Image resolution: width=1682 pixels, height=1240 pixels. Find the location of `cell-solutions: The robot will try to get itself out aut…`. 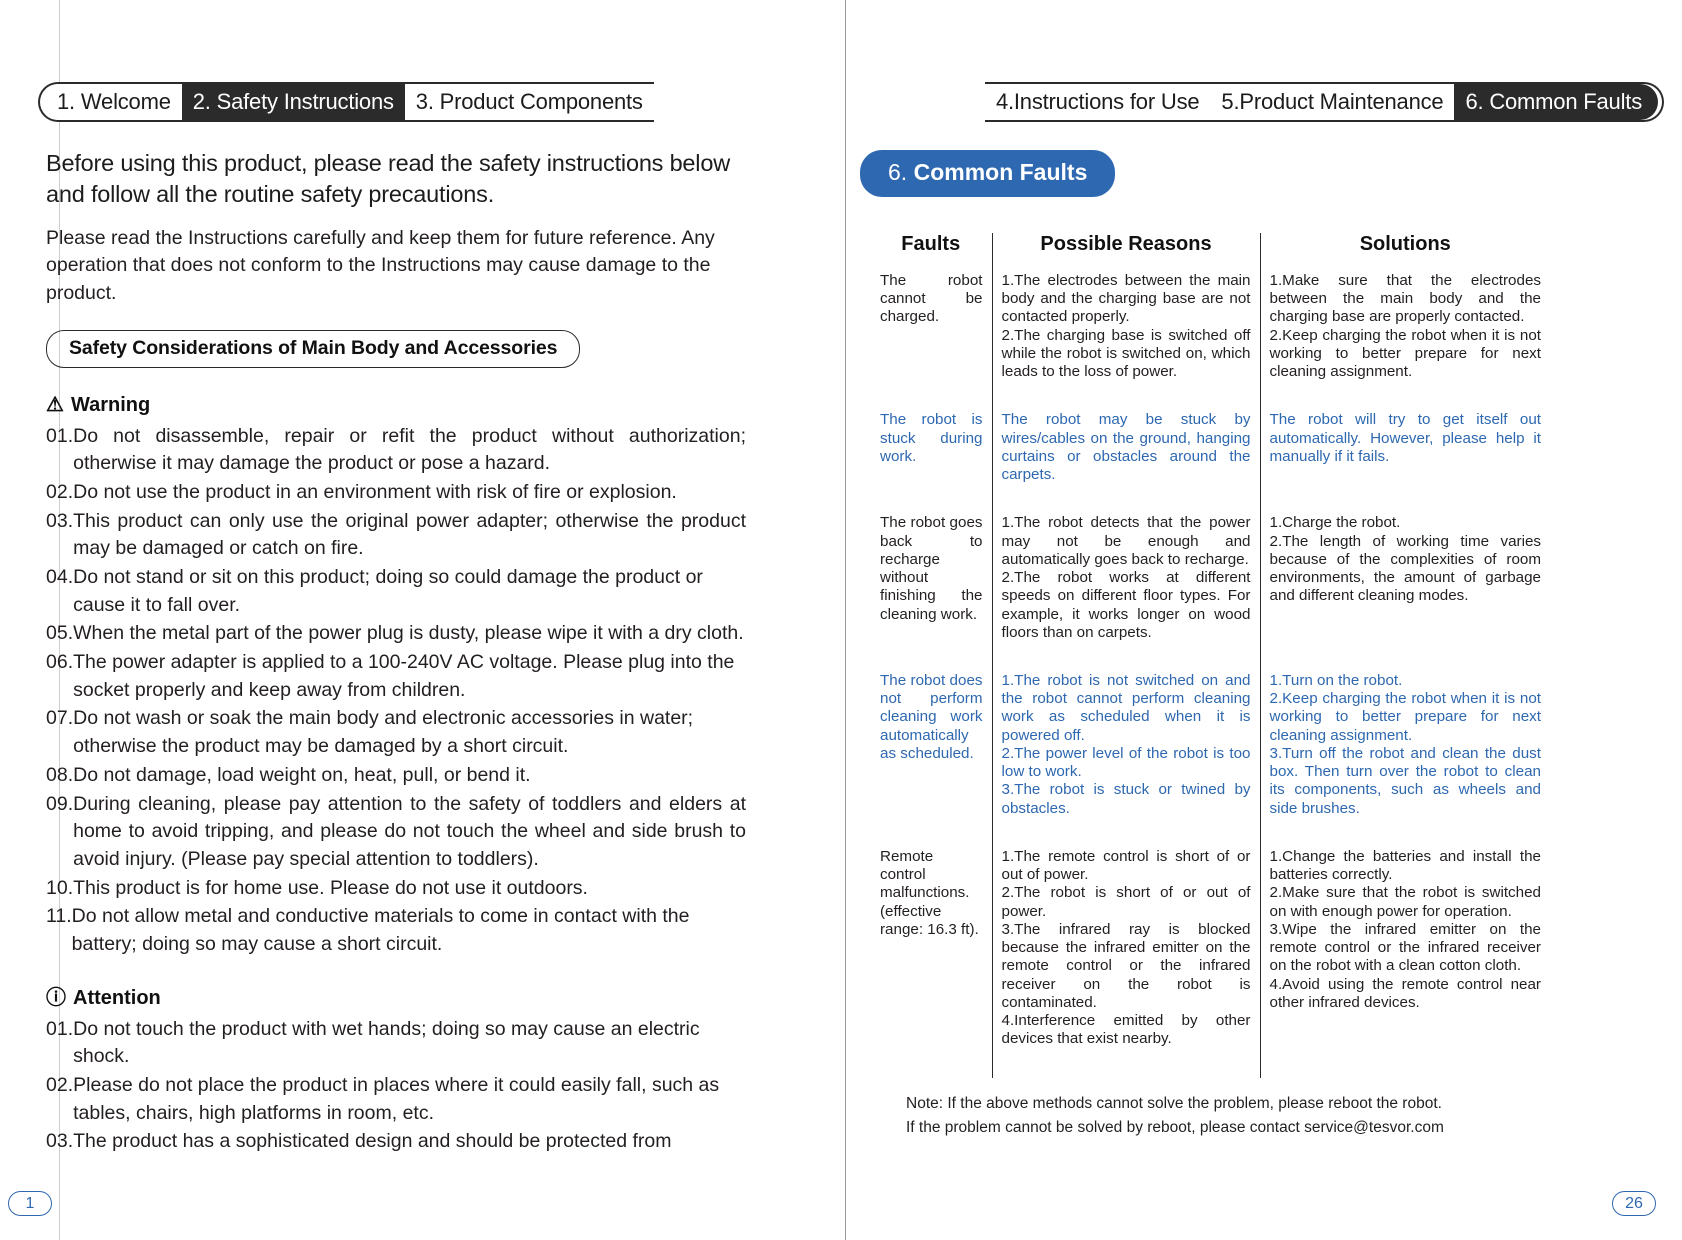

cell-solutions: The robot will try to get itself out aut… is located at coordinates (1404, 463).